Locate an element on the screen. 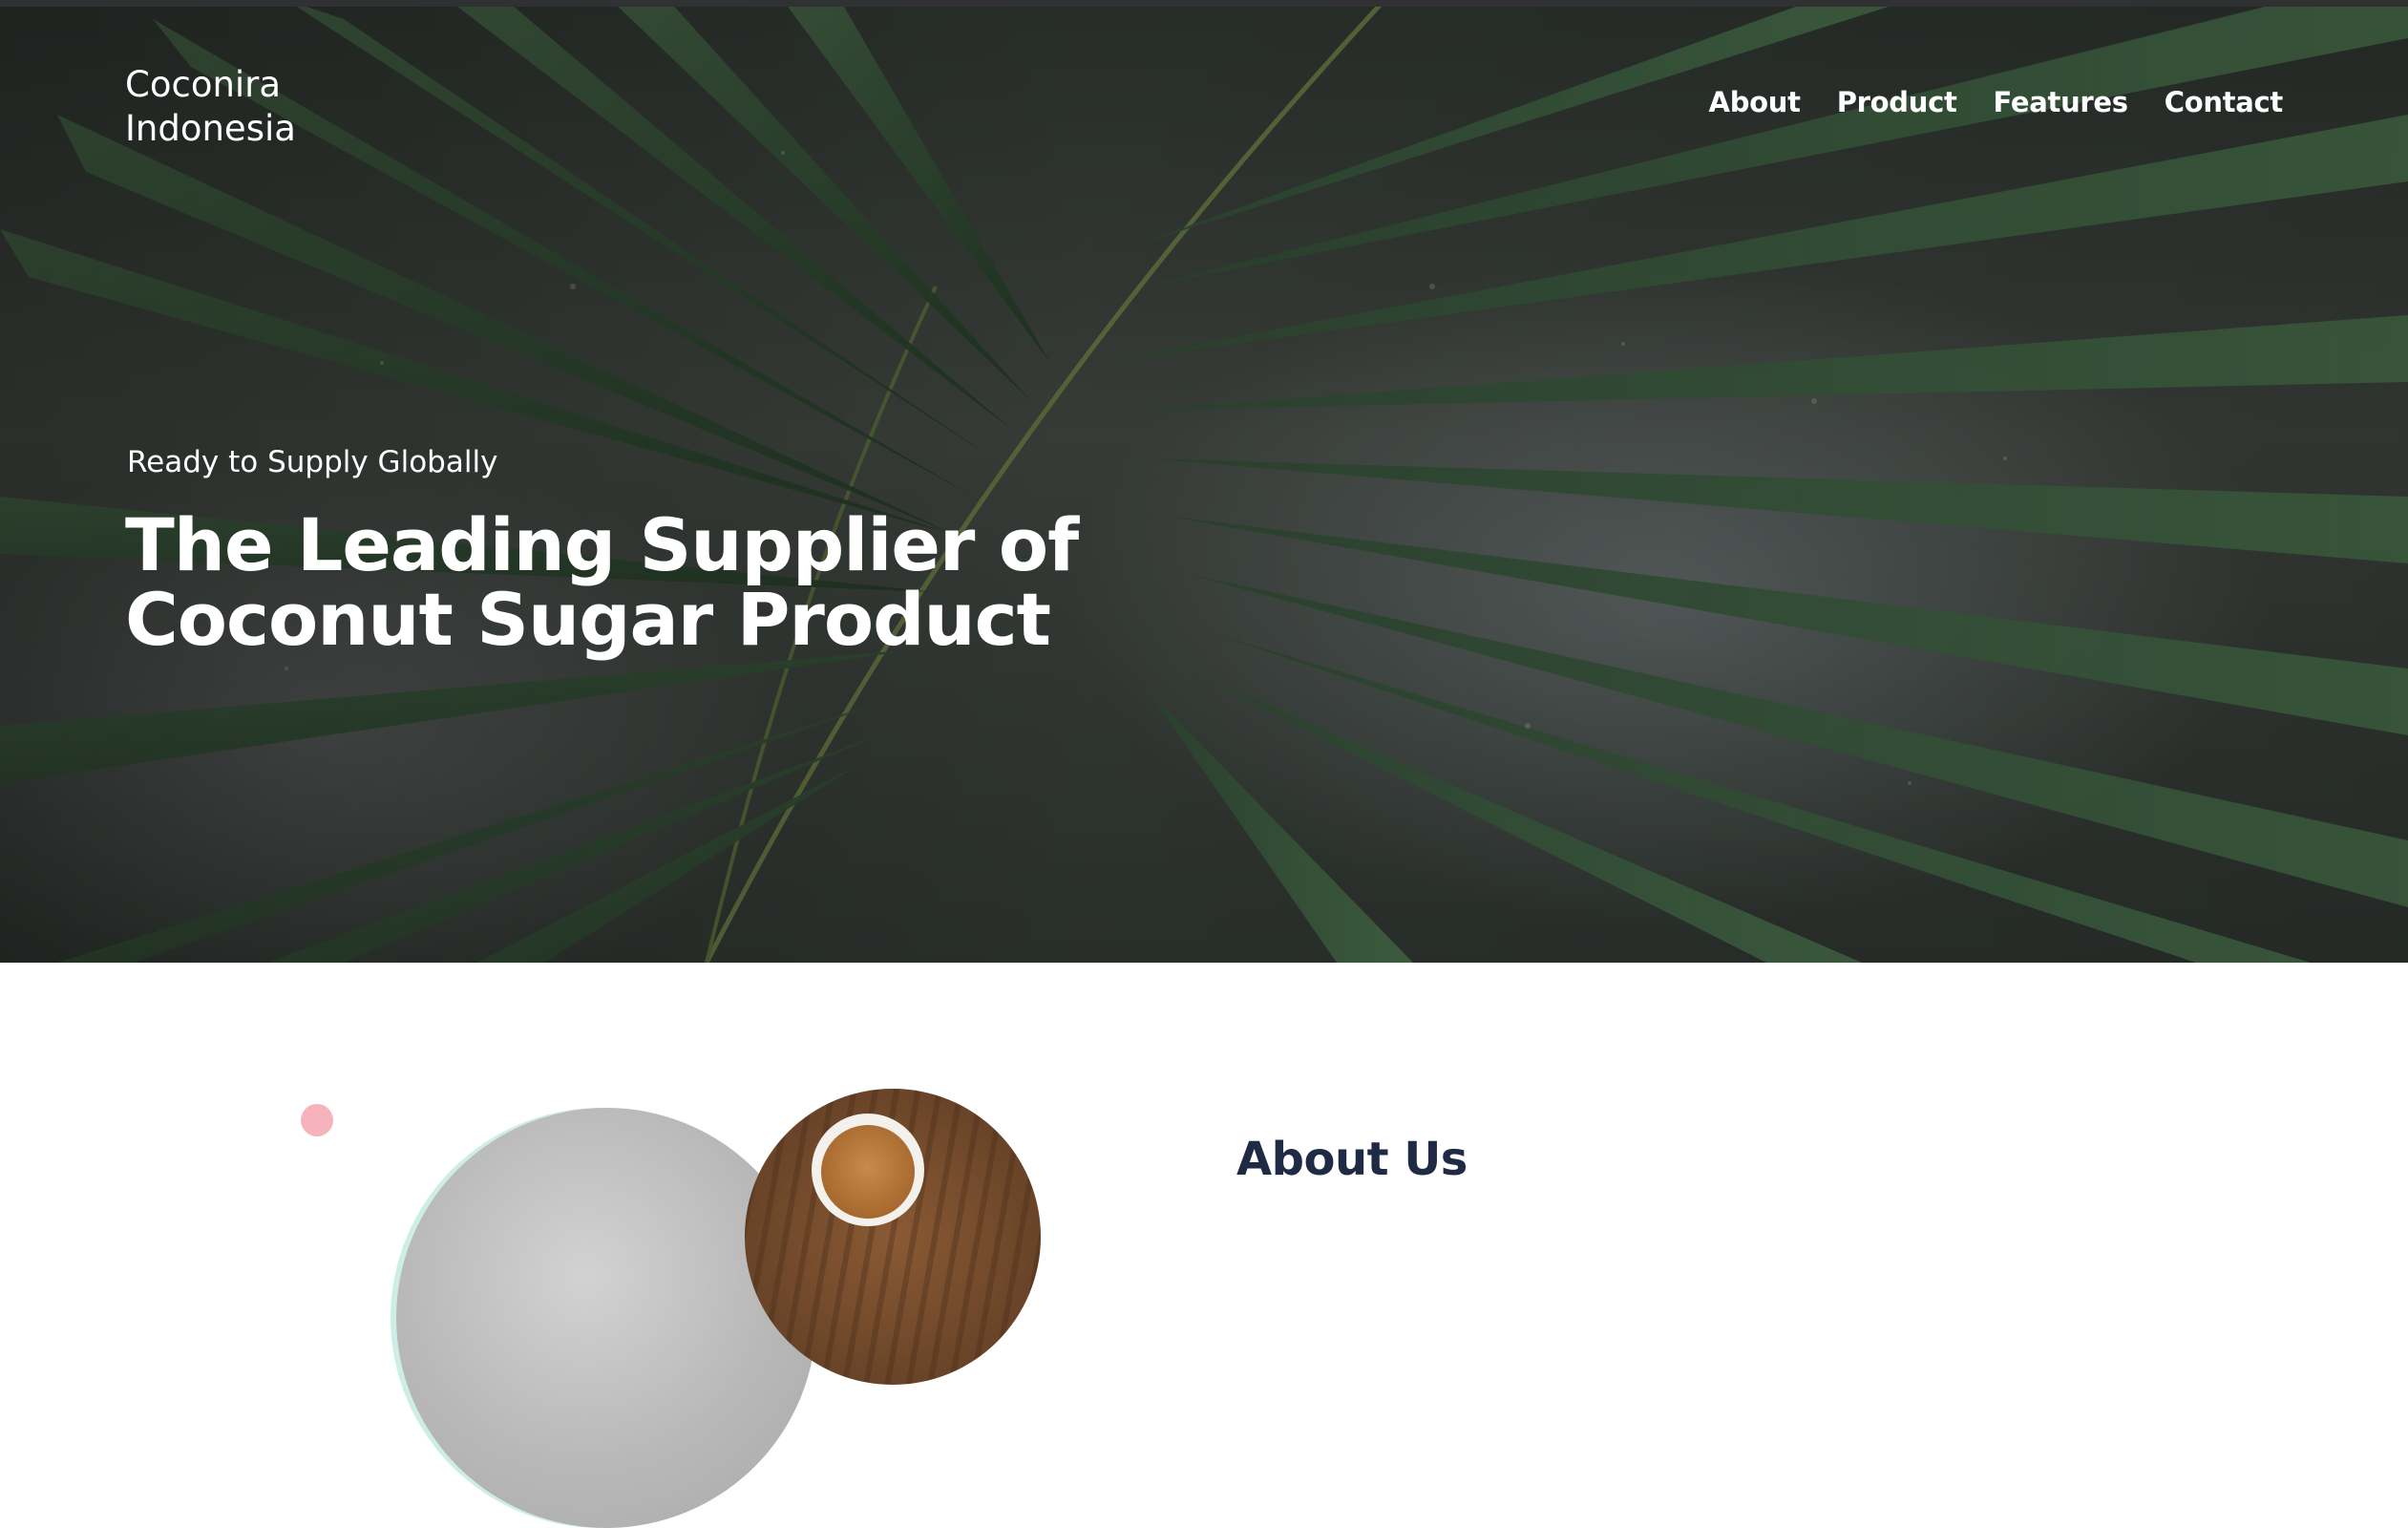 The width and height of the screenshot is (2408, 1528). nav-link-about: About is located at coordinates (1755, 102).